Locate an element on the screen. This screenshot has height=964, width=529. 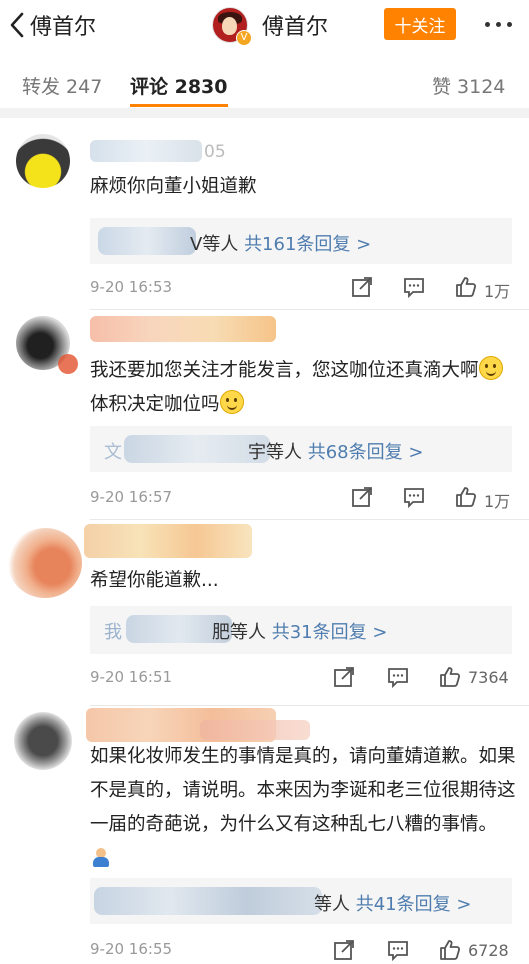
comment-time: 9-20 16:57 is located at coordinates (131, 497).